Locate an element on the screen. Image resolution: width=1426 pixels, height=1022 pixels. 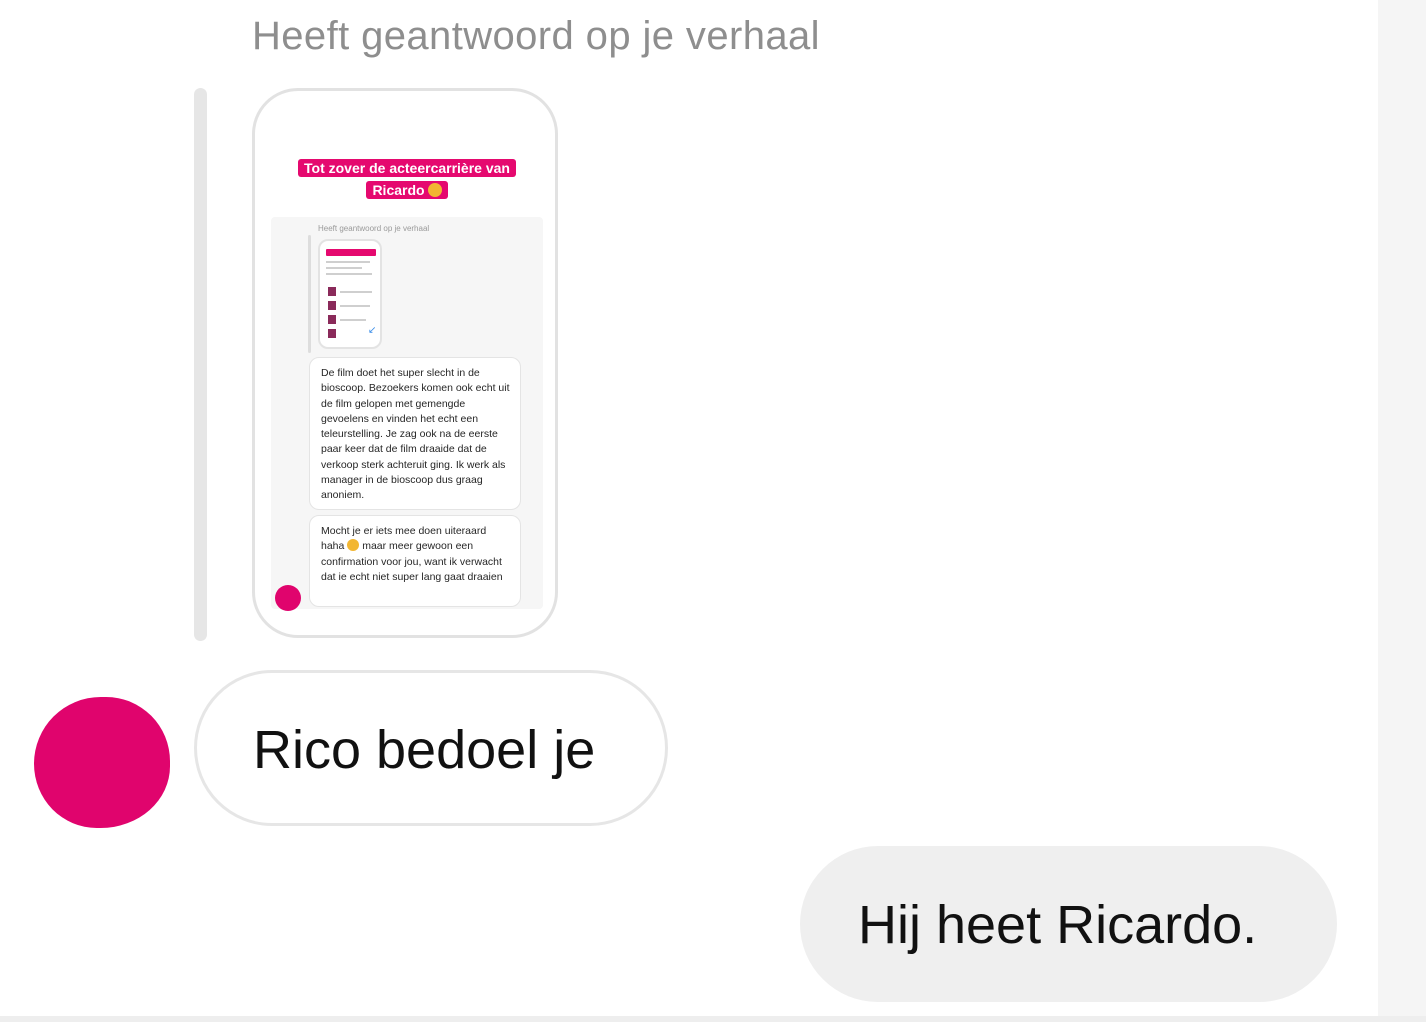
arrow-icon: ↙ is located at coordinates (372, 330).